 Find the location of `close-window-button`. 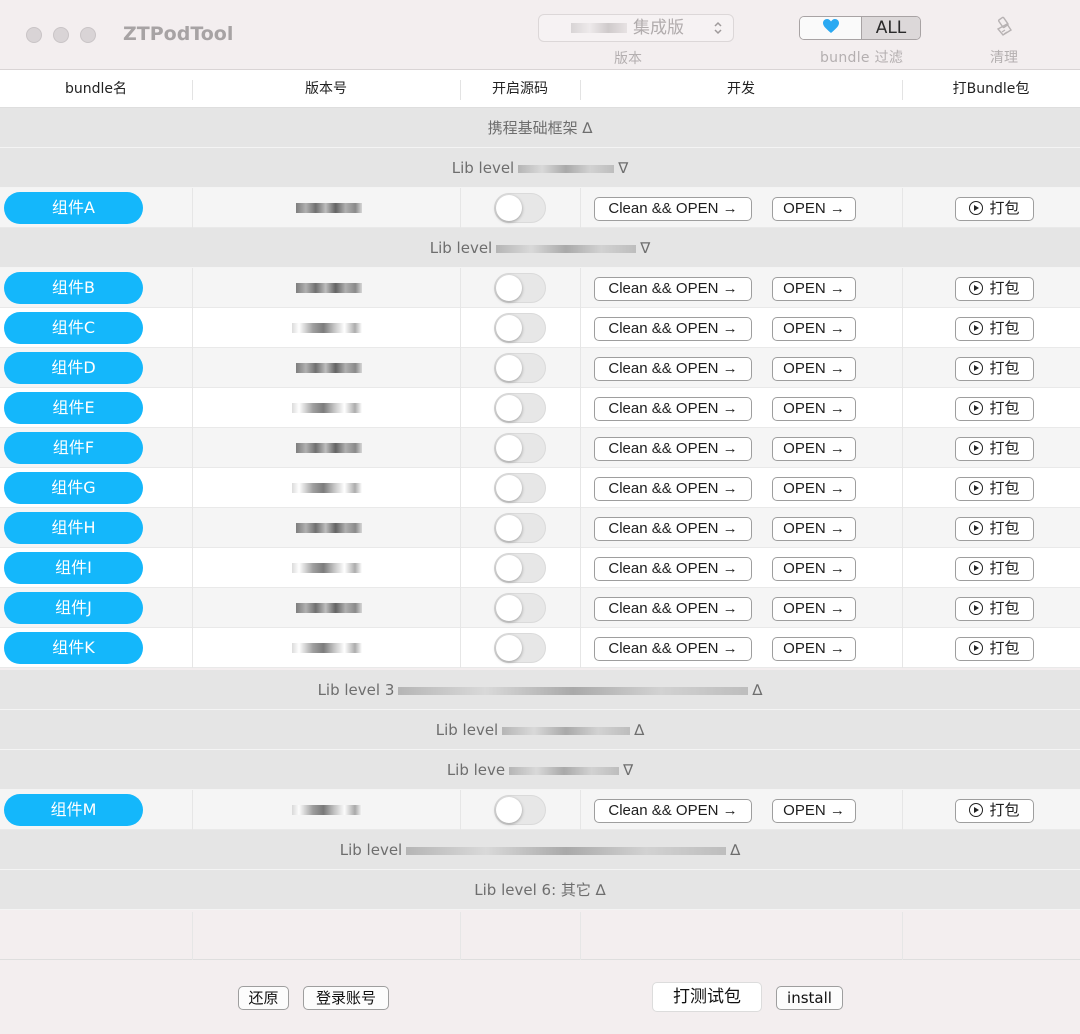

close-window-button is located at coordinates (34, 35).